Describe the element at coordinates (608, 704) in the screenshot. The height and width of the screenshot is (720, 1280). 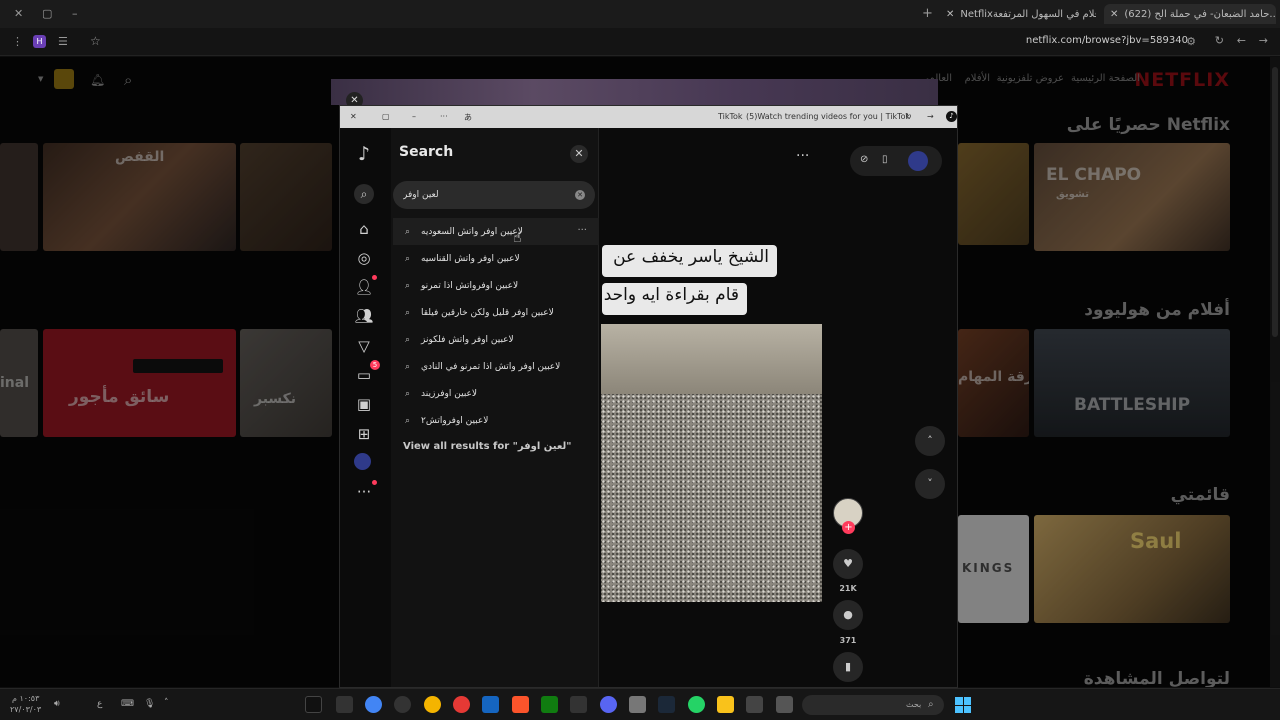
I see `discord-icon` at that location.